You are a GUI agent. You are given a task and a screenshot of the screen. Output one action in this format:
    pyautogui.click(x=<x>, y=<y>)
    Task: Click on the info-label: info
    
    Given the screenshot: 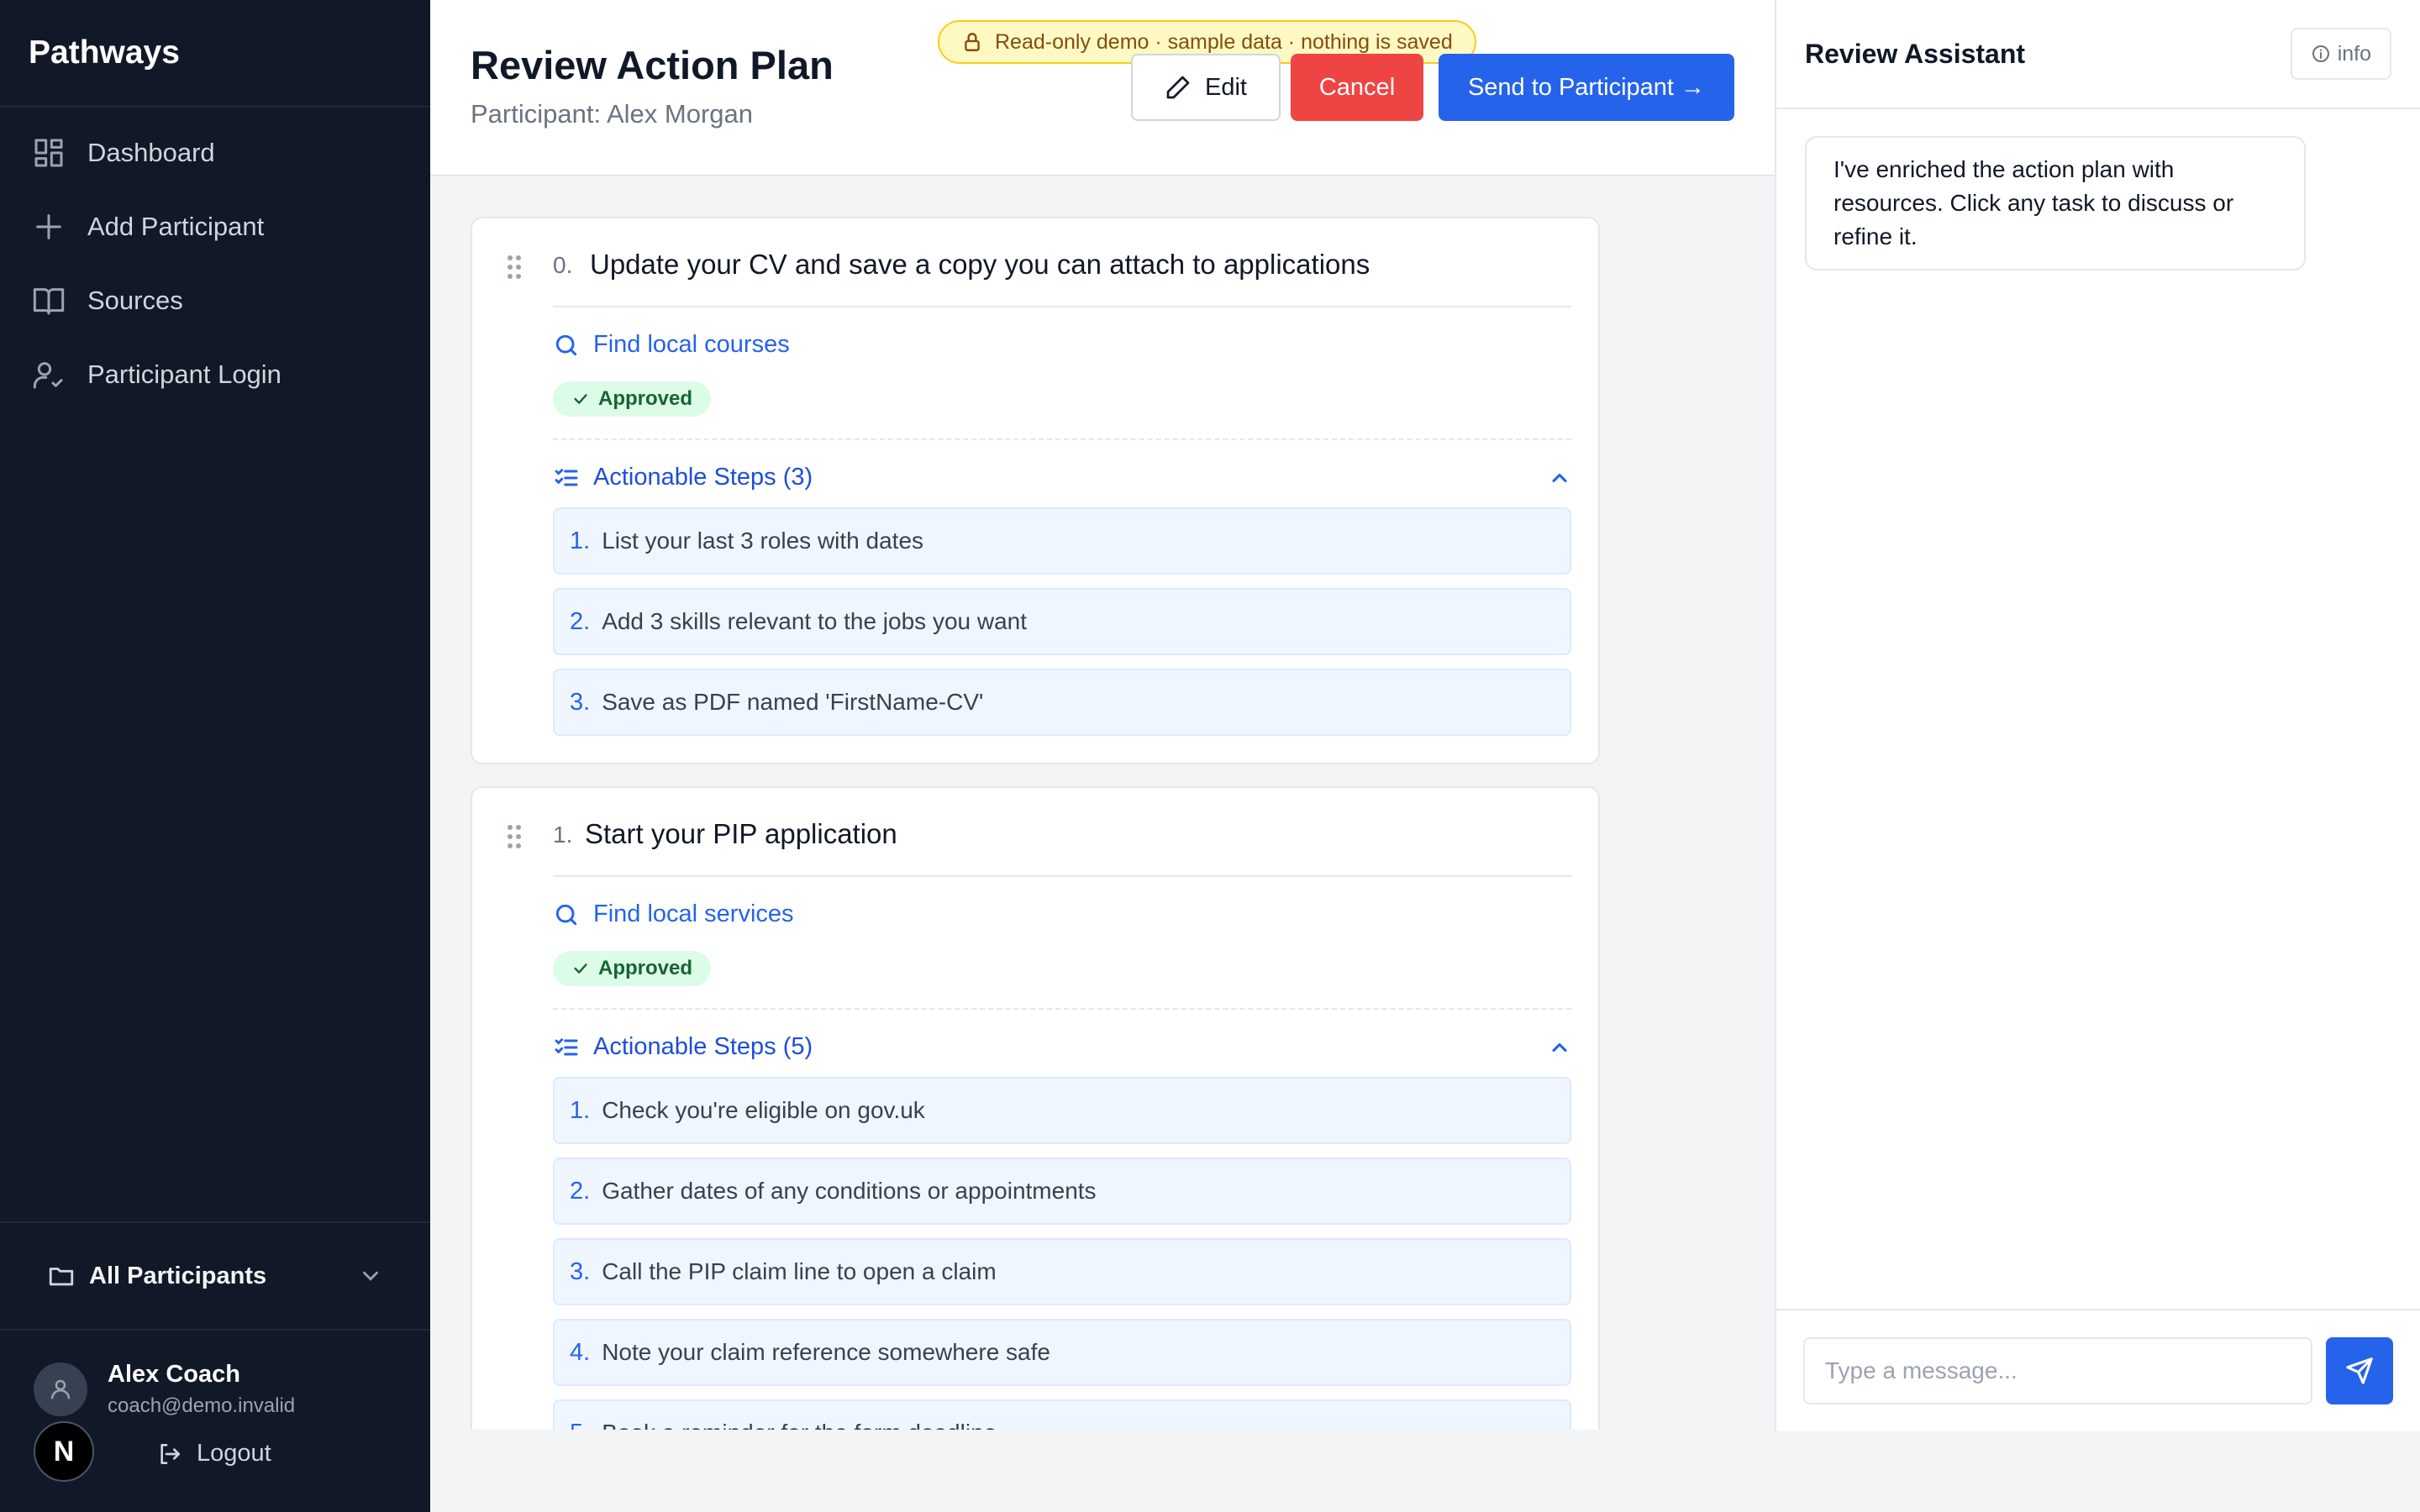 What is the action you would take?
    pyautogui.click(x=2354, y=53)
    